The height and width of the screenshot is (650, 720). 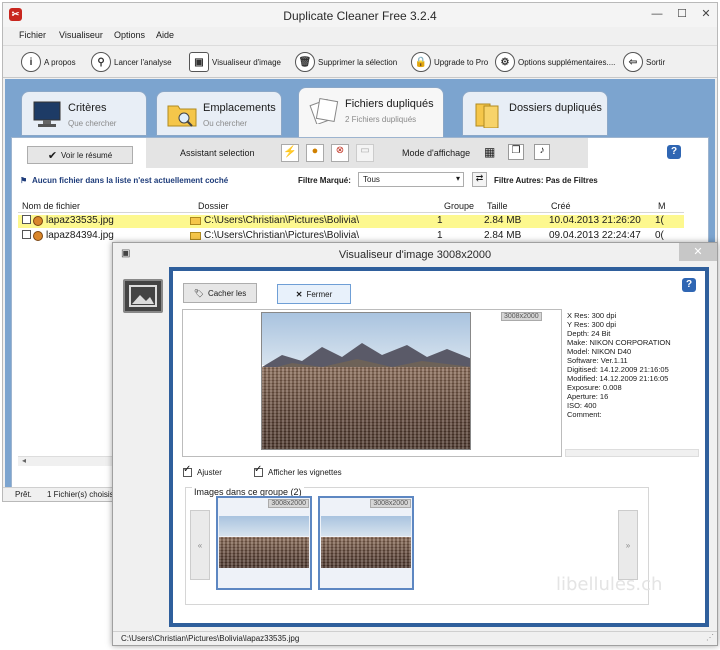 What do you see at coordinates (68, 461) in the screenshot?
I see `horizontal-scrollbar: ◂` at bounding box center [68, 461].